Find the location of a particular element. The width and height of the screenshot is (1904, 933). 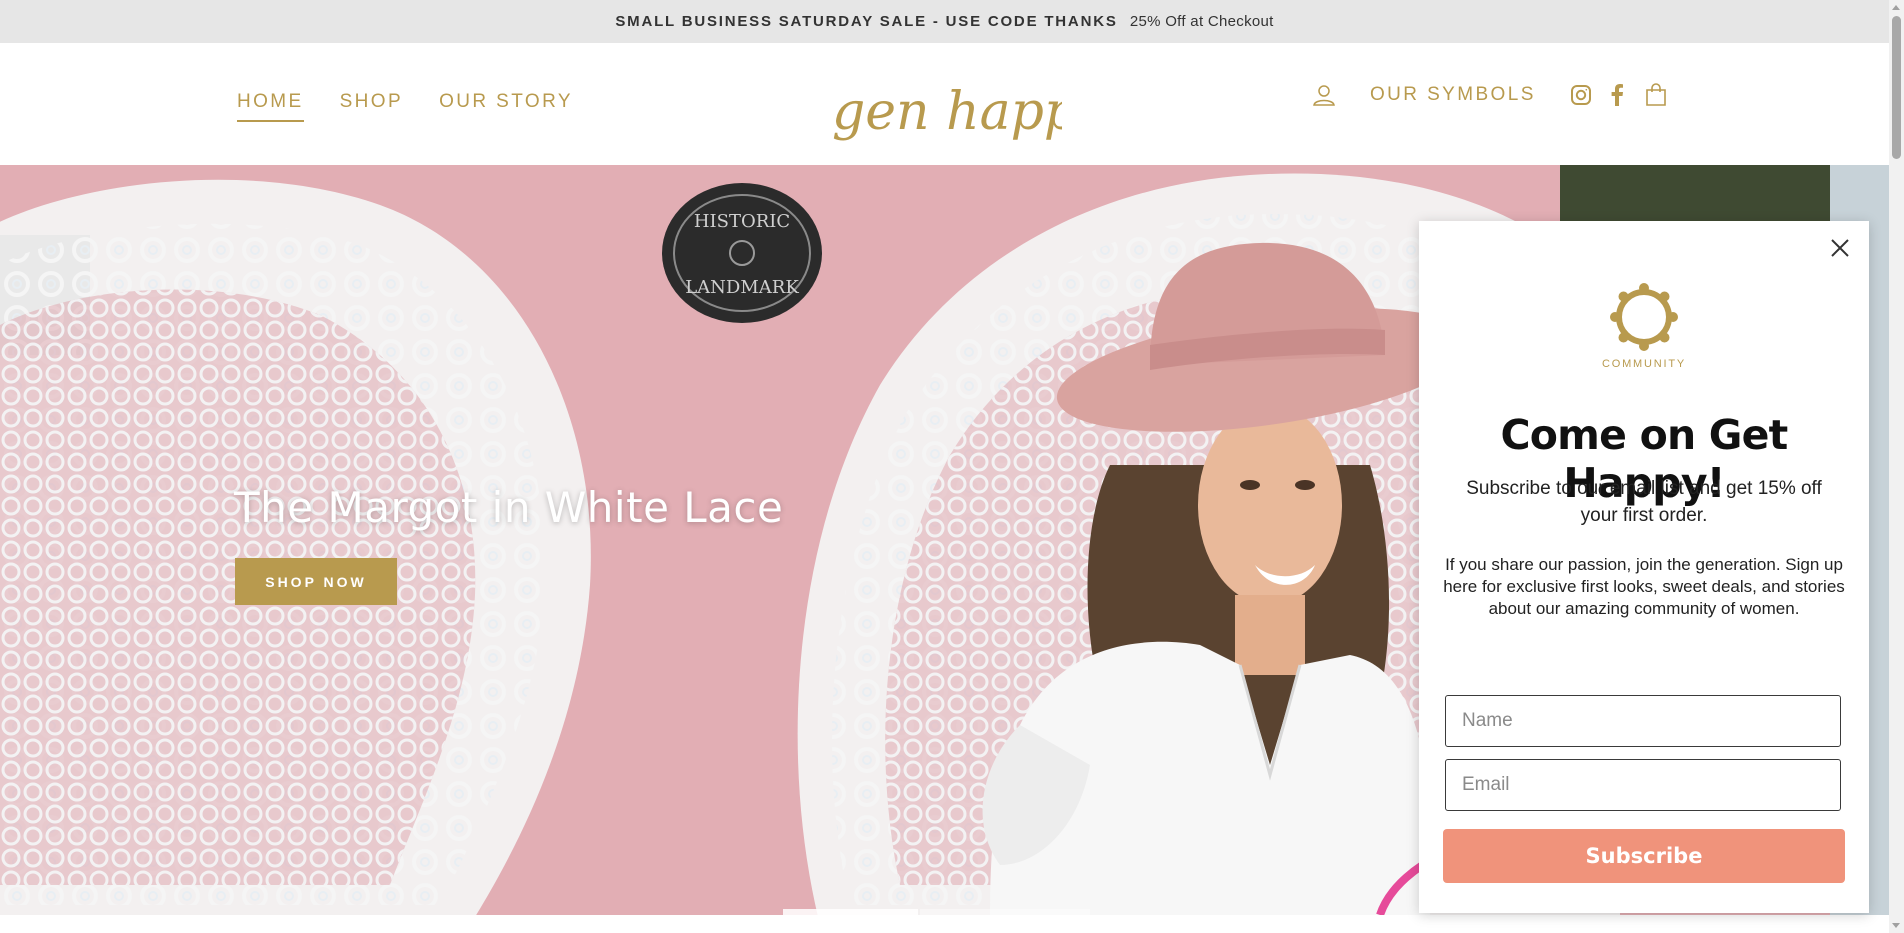

name-field is located at coordinates (1643, 721).